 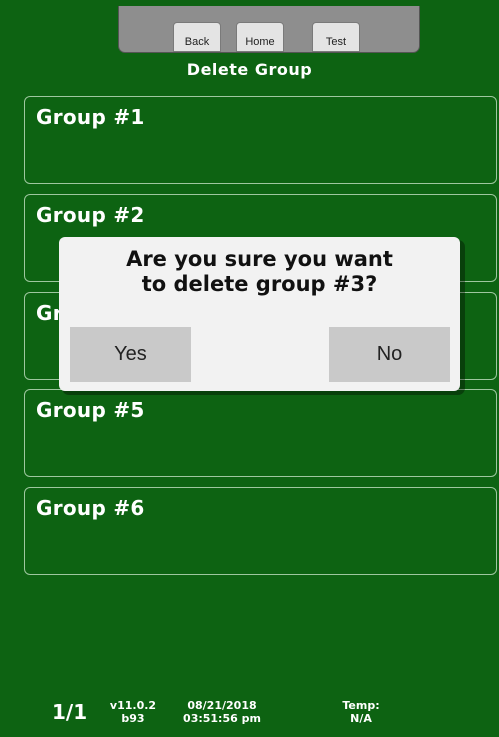 I want to click on test-button: Test, so click(x=336, y=37).